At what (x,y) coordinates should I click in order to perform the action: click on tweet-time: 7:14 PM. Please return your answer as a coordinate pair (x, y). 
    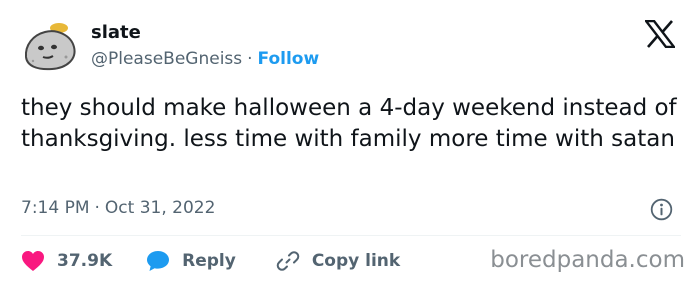
    Looking at the image, I should click on (55, 208).